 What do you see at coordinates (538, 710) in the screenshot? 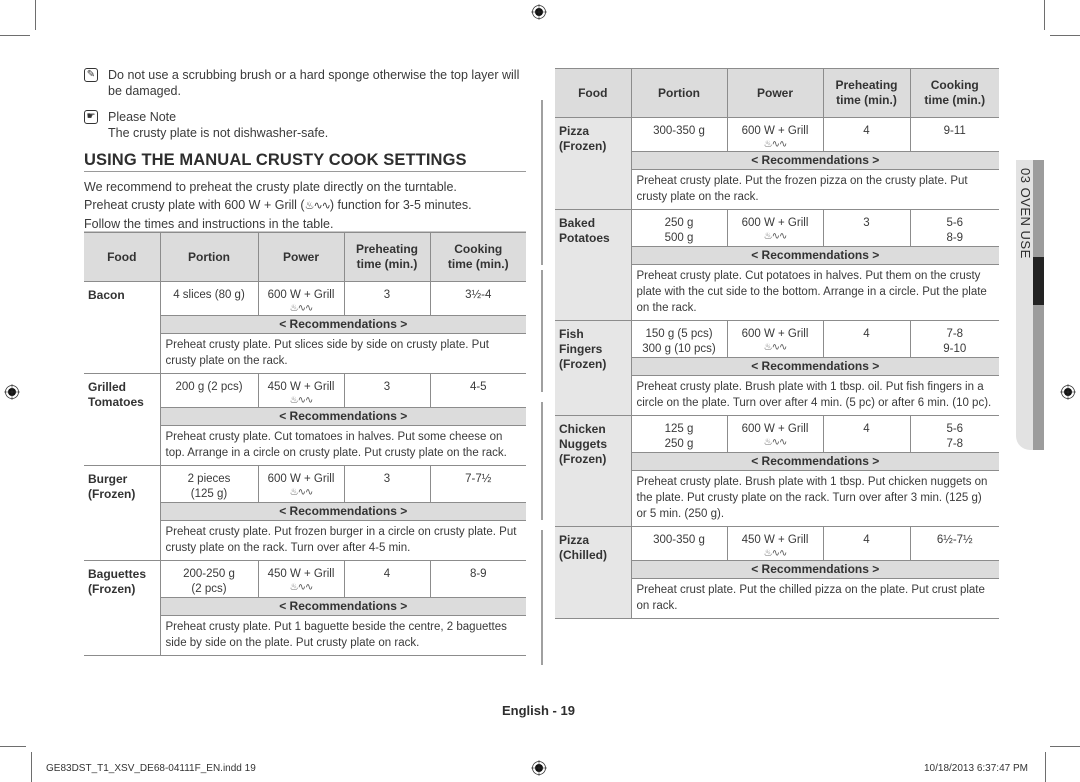
I see `page-number: English - 19` at bounding box center [538, 710].